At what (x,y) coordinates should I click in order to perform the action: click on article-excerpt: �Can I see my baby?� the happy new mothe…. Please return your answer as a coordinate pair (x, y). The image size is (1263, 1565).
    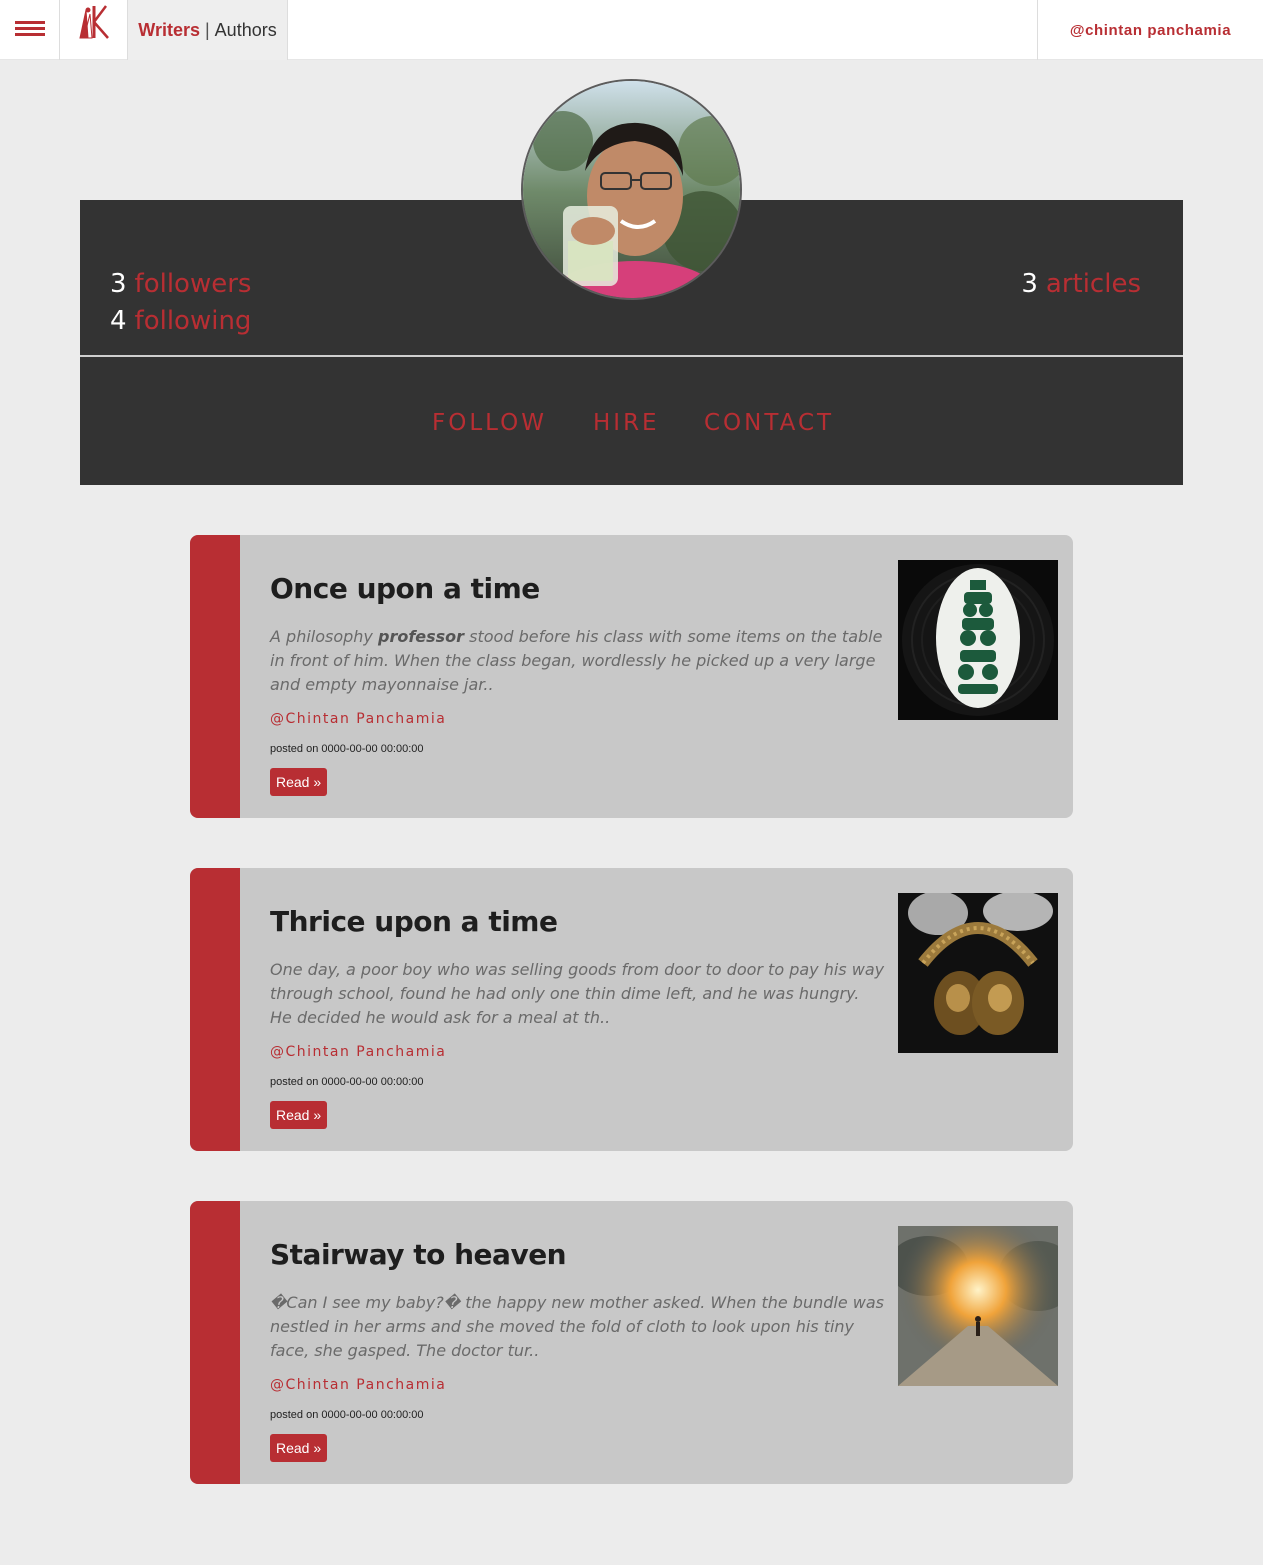
    Looking at the image, I should click on (577, 1326).